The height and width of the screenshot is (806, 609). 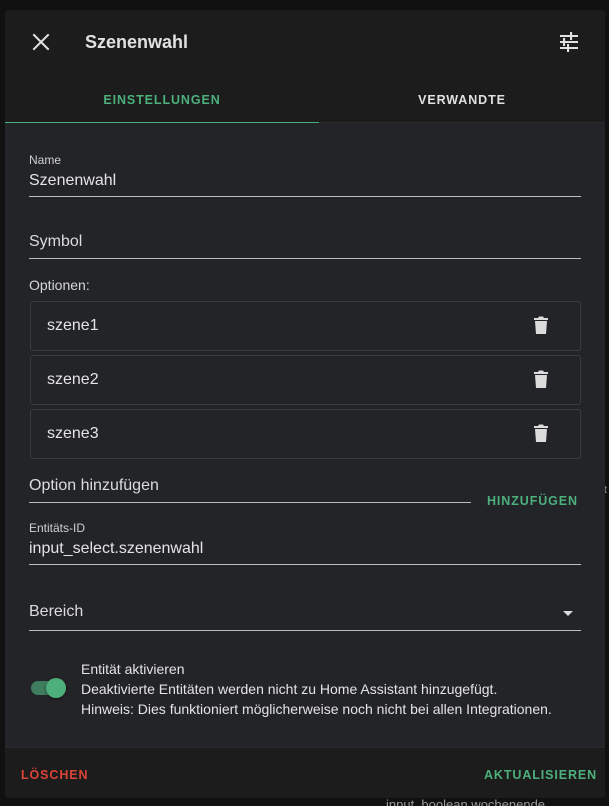 I want to click on toggle-thumb, so click(x=56, y=688).